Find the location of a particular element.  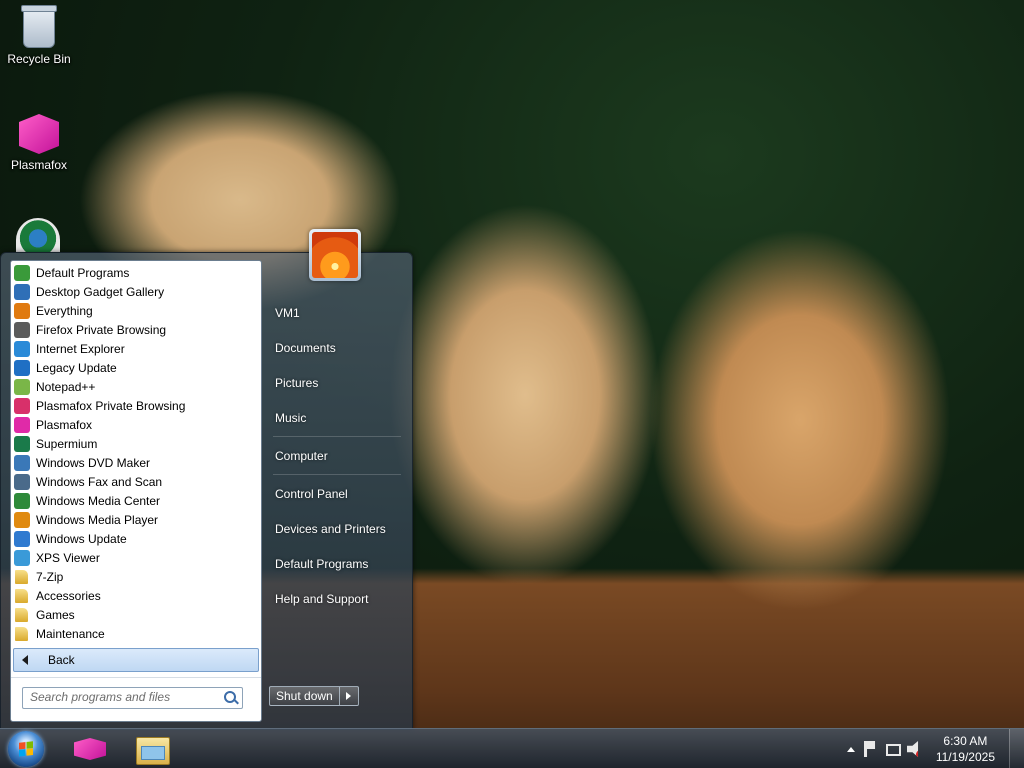

program-item: Windows Media Player is located at coordinates (136, 519).